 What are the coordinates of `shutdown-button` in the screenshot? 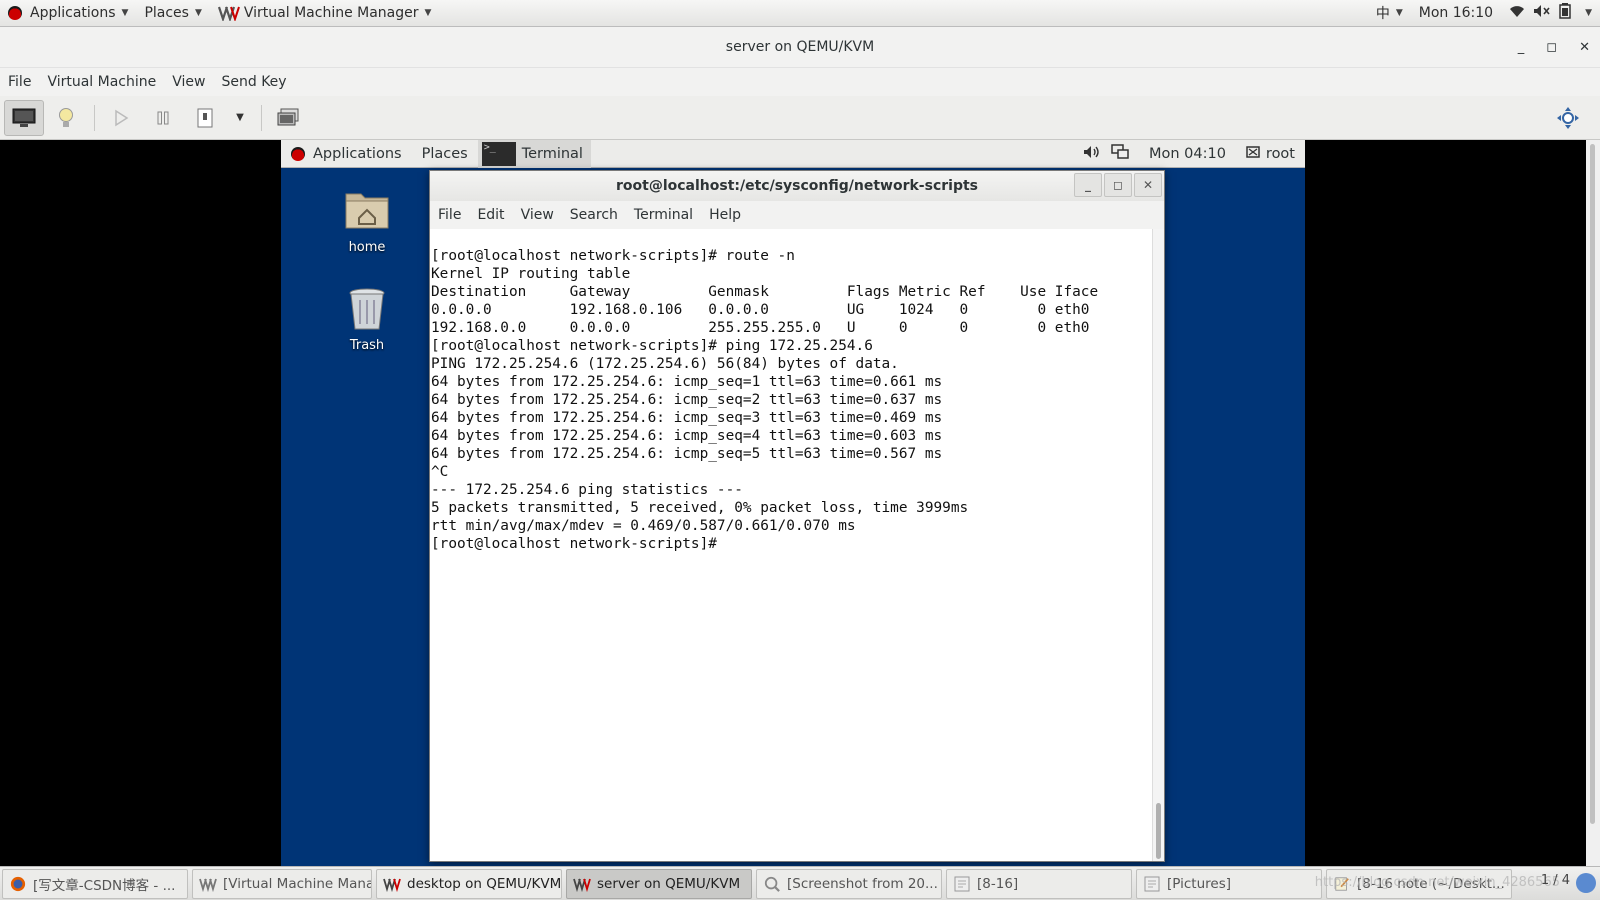 It's located at (205, 118).